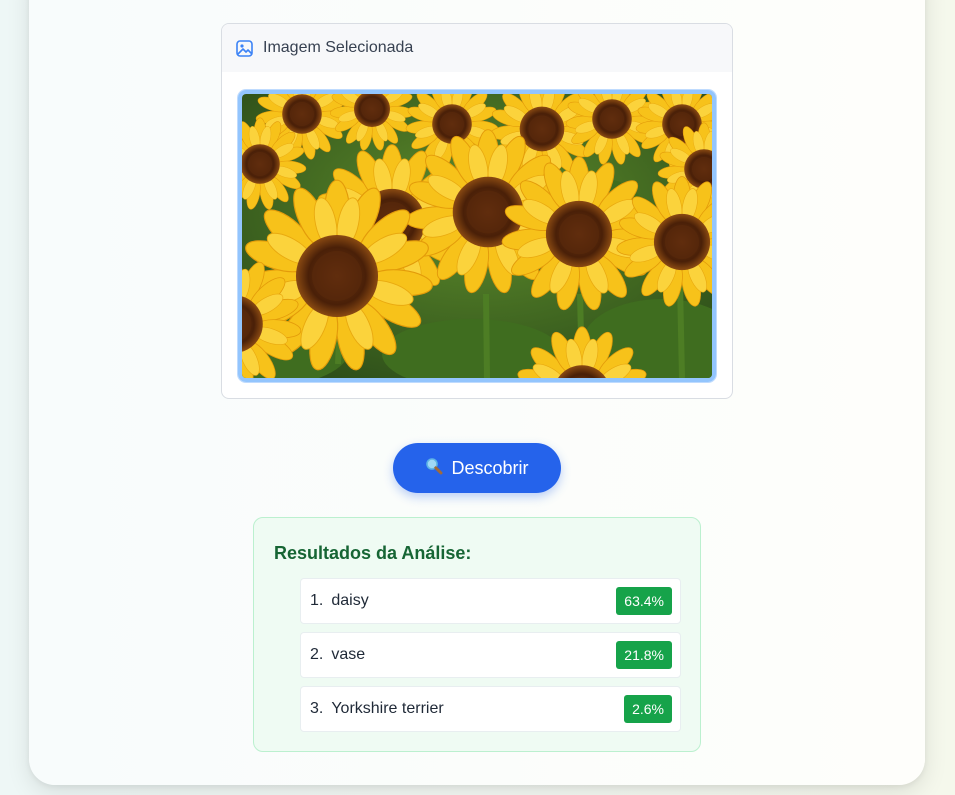  I want to click on result-item: 2. vase 21.8%, so click(490, 655).